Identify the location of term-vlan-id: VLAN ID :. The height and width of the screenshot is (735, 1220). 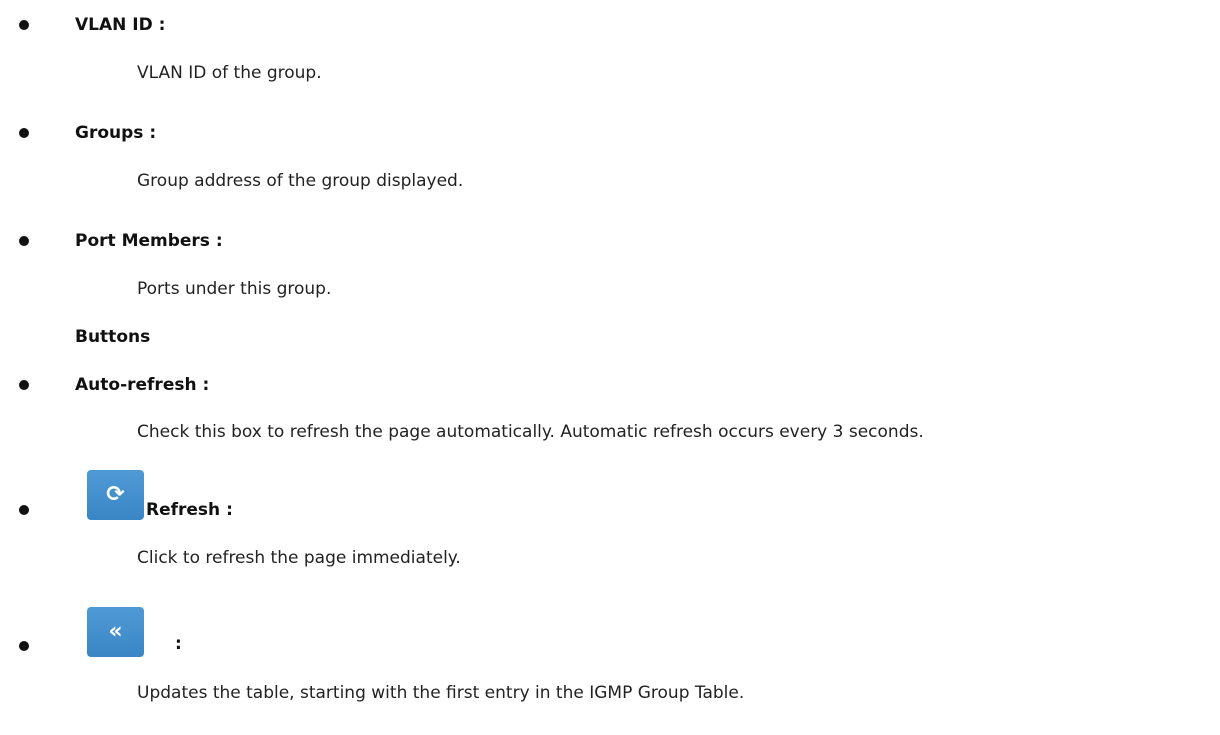
(120, 25).